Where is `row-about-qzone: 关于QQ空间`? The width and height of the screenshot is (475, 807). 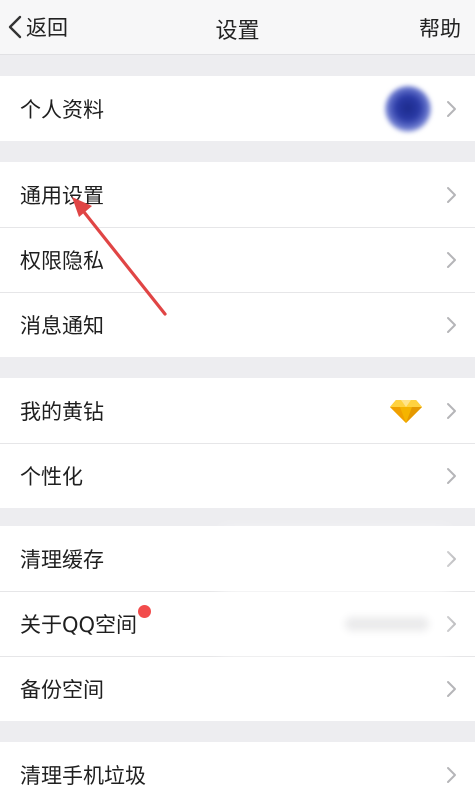 row-about-qzone: 关于QQ空间 is located at coordinates (237, 623).